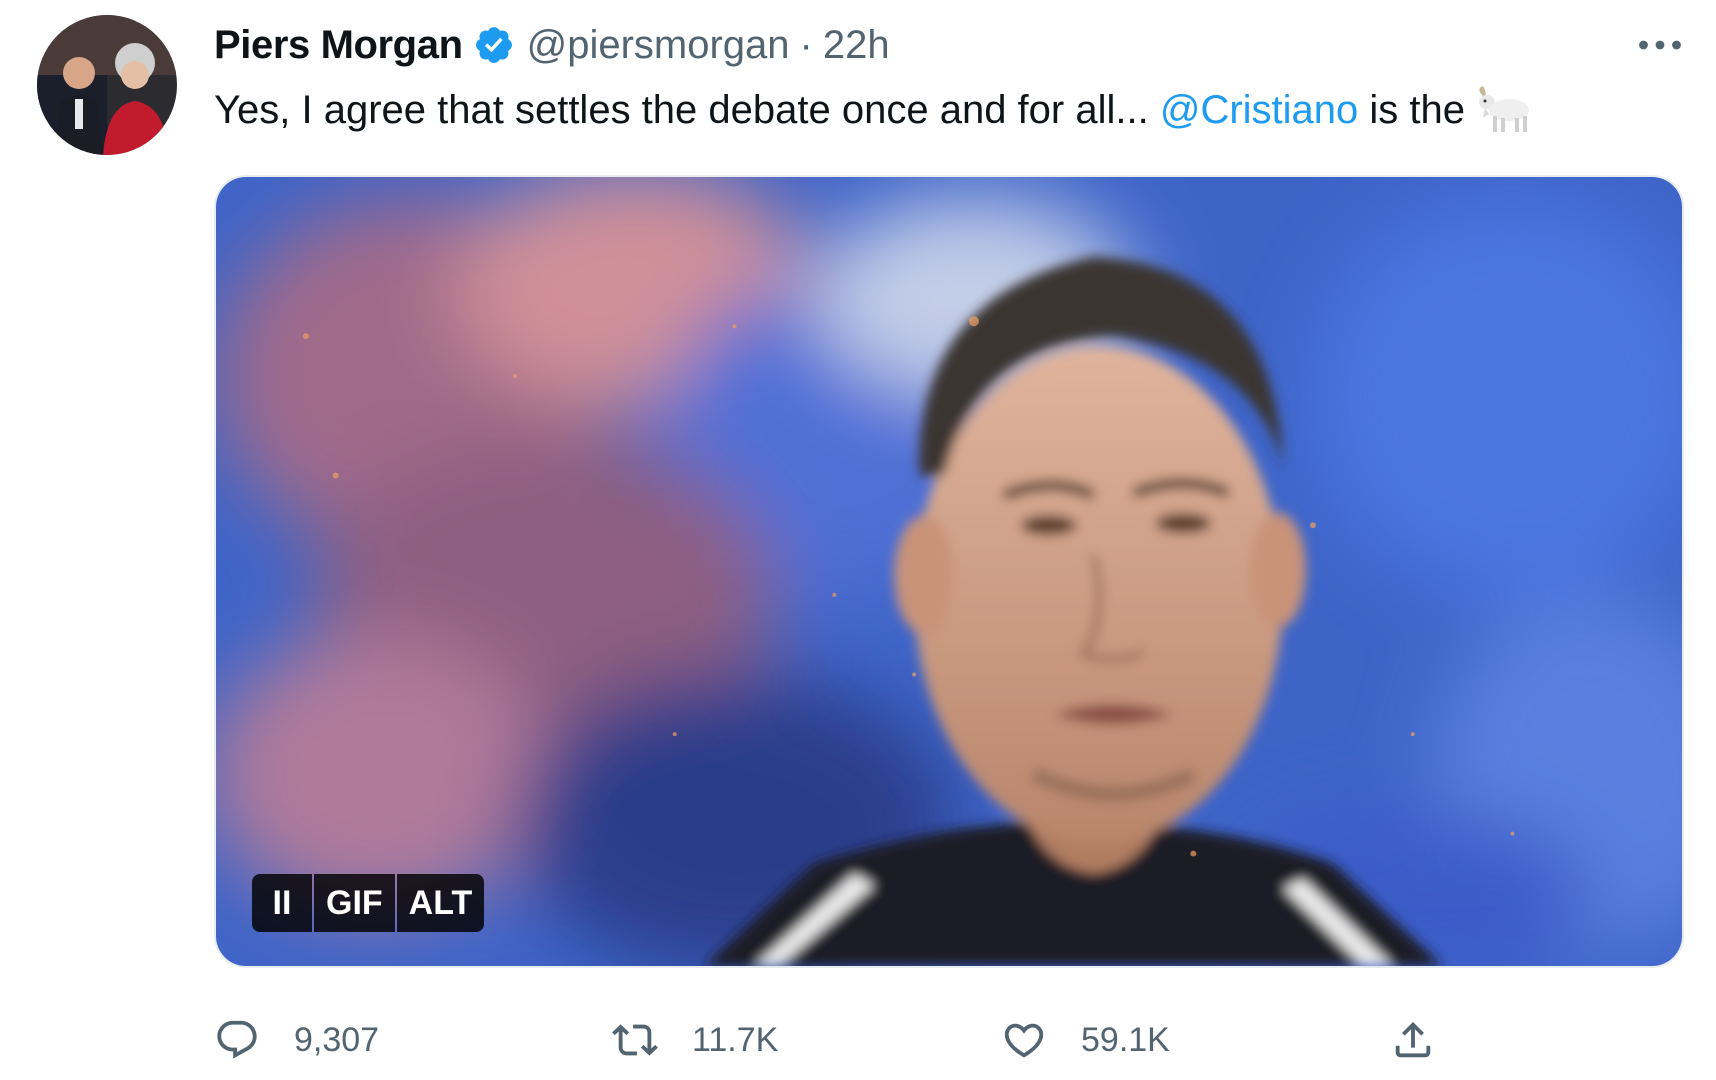  Describe the element at coordinates (635, 1040) in the screenshot. I see `retweet-icon` at that location.